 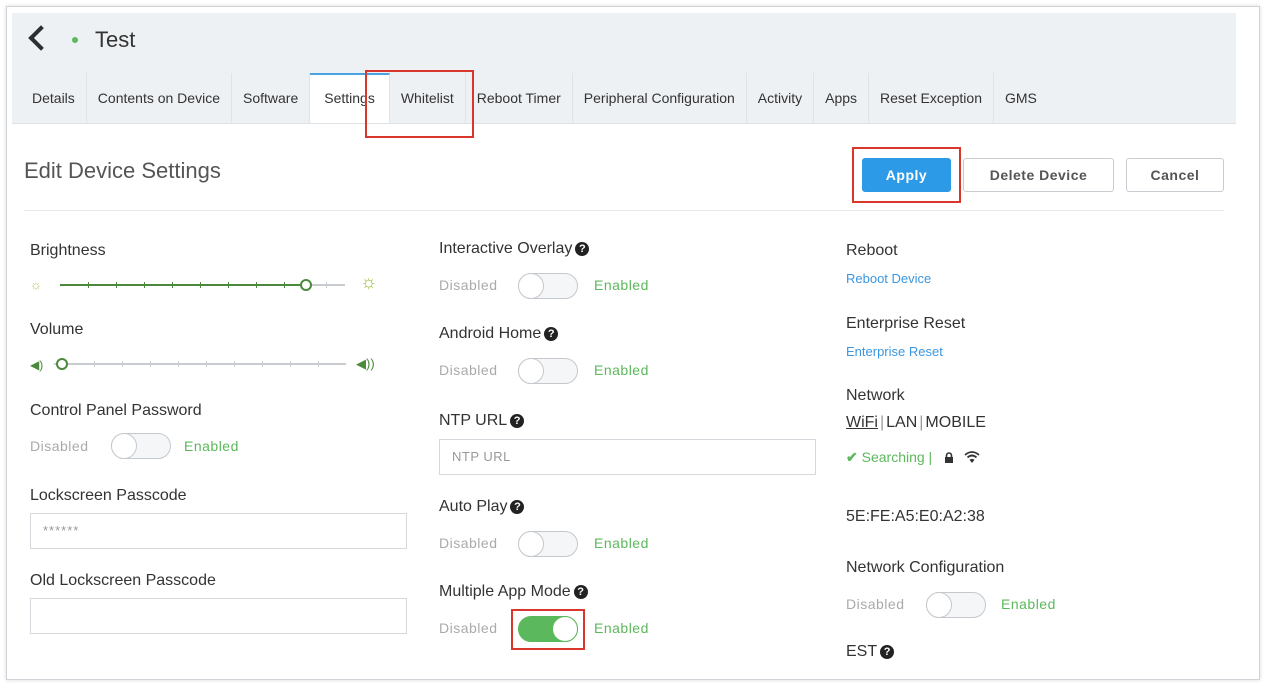 What do you see at coordinates (218, 616) in the screenshot?
I see `old-lockscreen-passcode-input` at bounding box center [218, 616].